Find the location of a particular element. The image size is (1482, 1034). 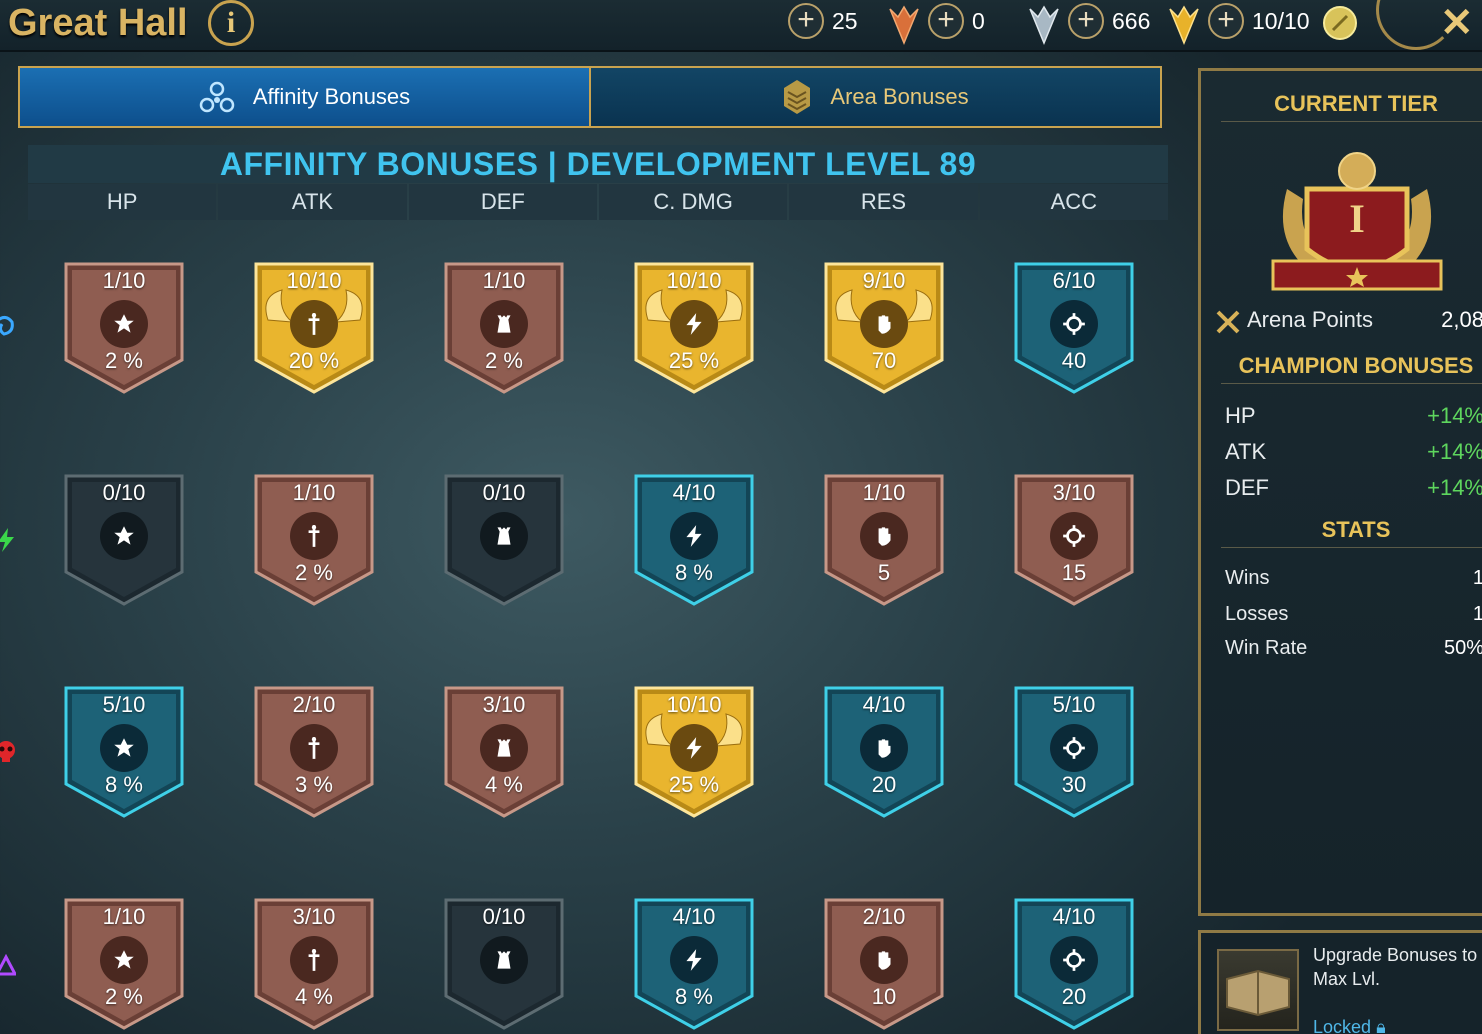

bonus-badge-void-hp: 1/10 2 % is located at coordinates (124, 964).